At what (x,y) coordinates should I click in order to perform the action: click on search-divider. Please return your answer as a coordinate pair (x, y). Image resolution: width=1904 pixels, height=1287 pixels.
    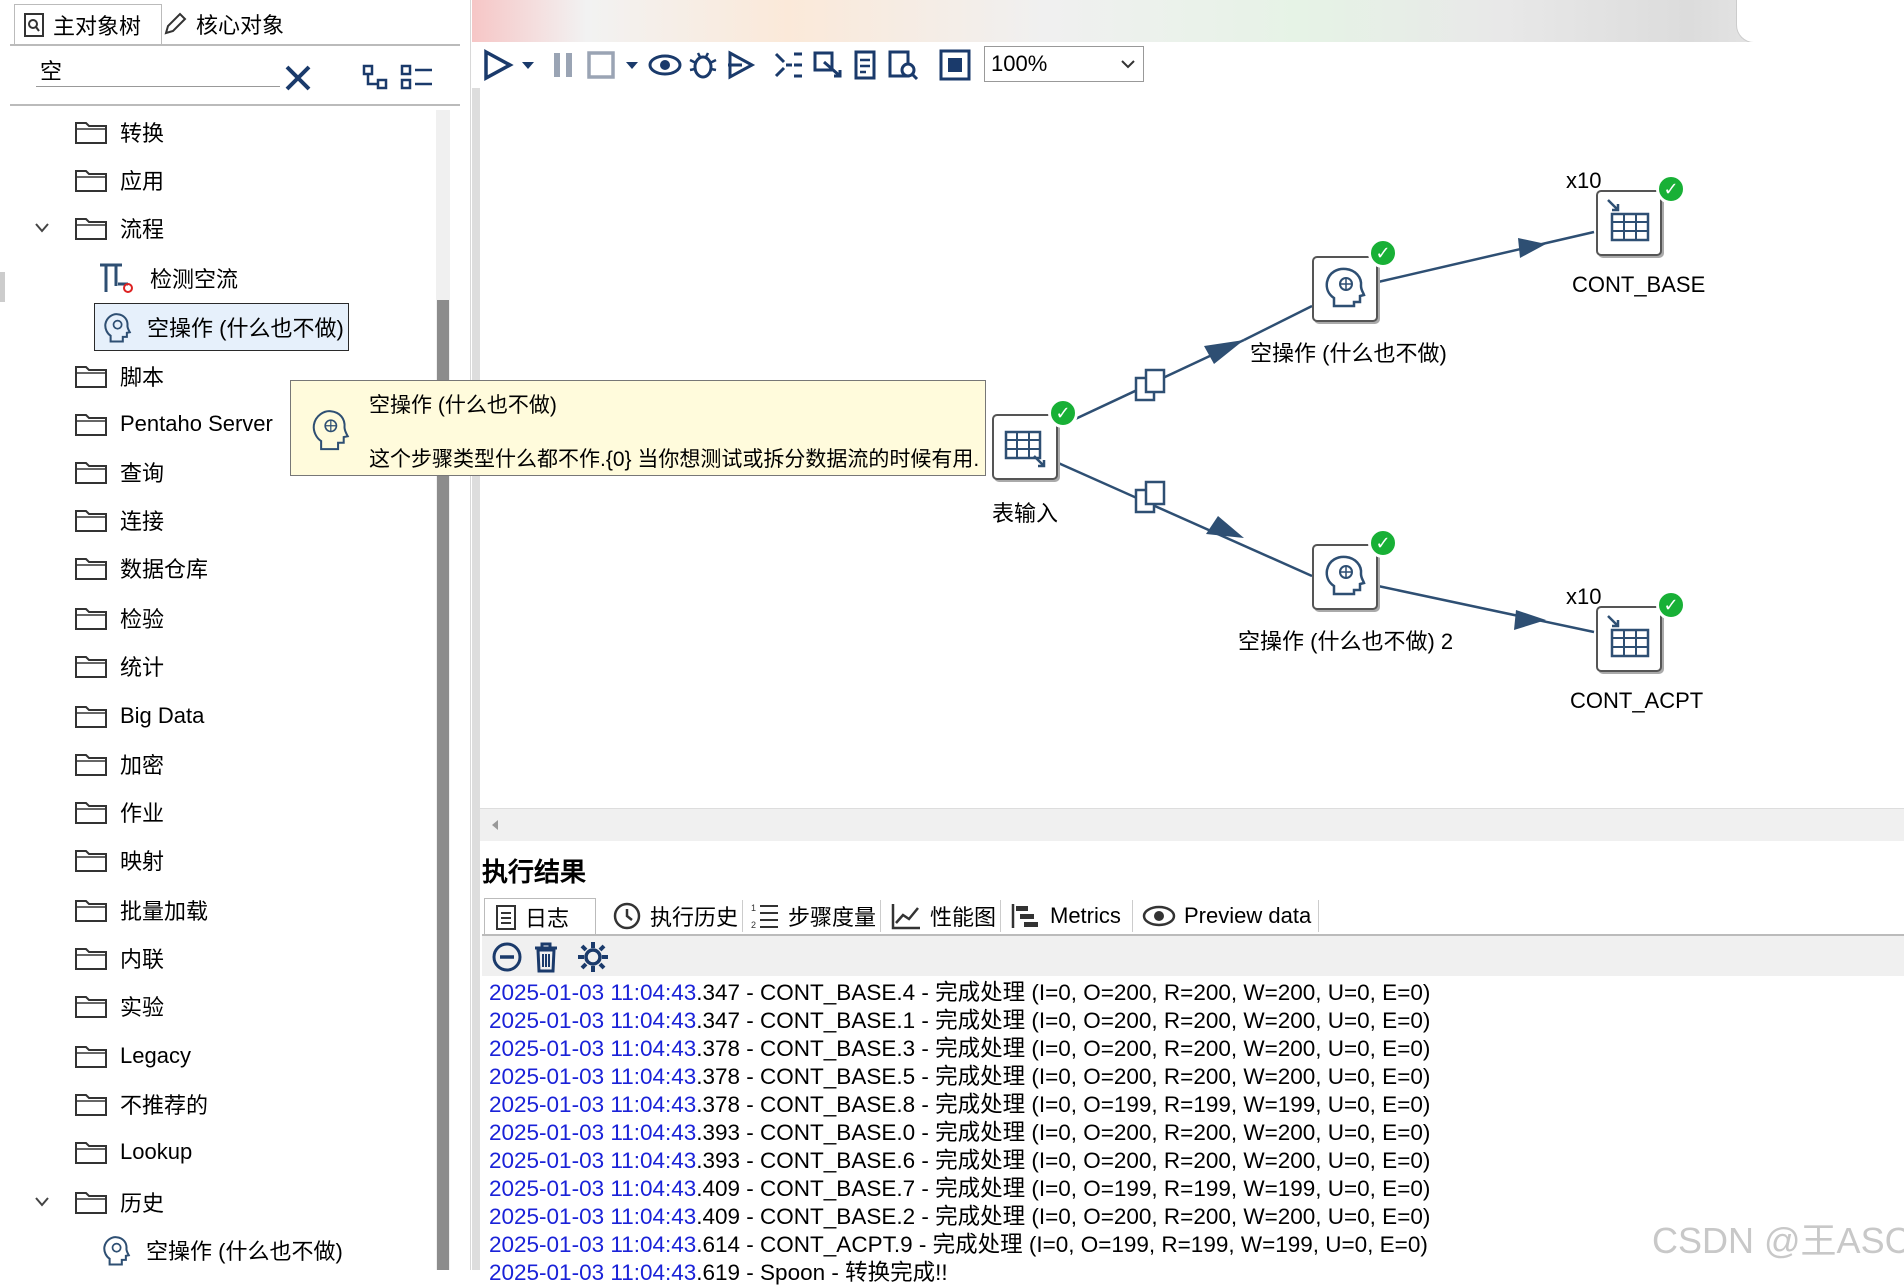
    Looking at the image, I should click on (235, 105).